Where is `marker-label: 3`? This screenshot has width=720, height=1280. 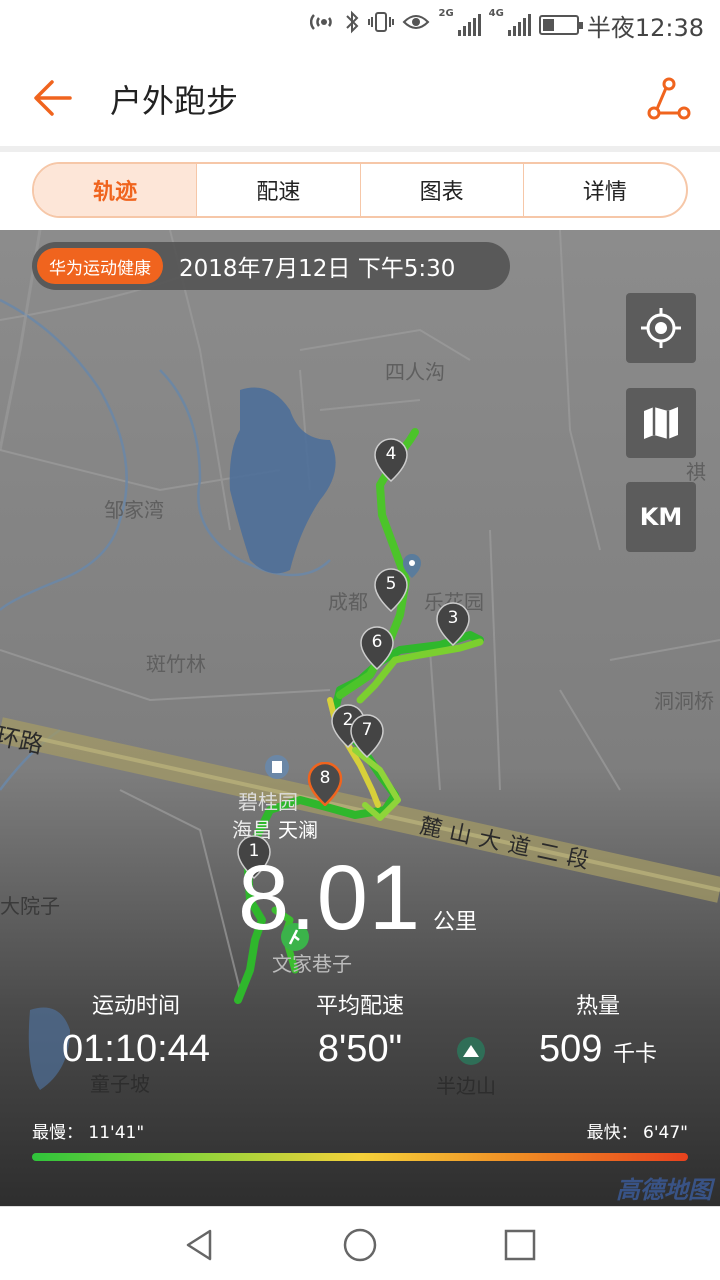
marker-label: 3 is located at coordinates (453, 618).